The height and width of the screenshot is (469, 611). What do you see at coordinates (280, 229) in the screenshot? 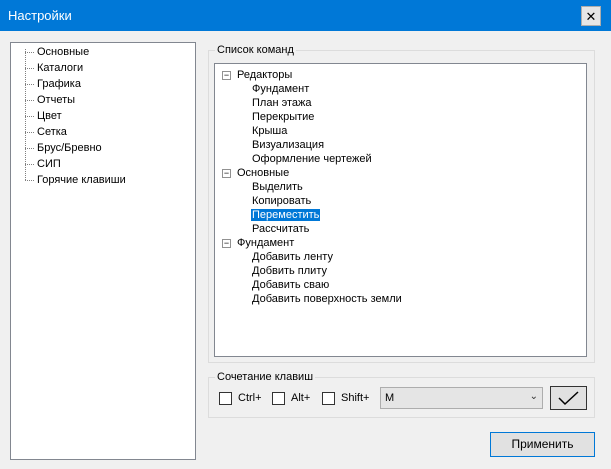
I see `tree-item-calculate: Рассчитать` at bounding box center [280, 229].